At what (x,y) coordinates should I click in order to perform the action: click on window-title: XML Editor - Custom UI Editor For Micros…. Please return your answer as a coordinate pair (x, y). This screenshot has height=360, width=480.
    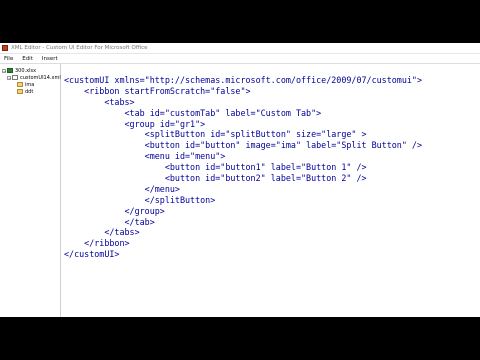
    Looking at the image, I should click on (79, 48).